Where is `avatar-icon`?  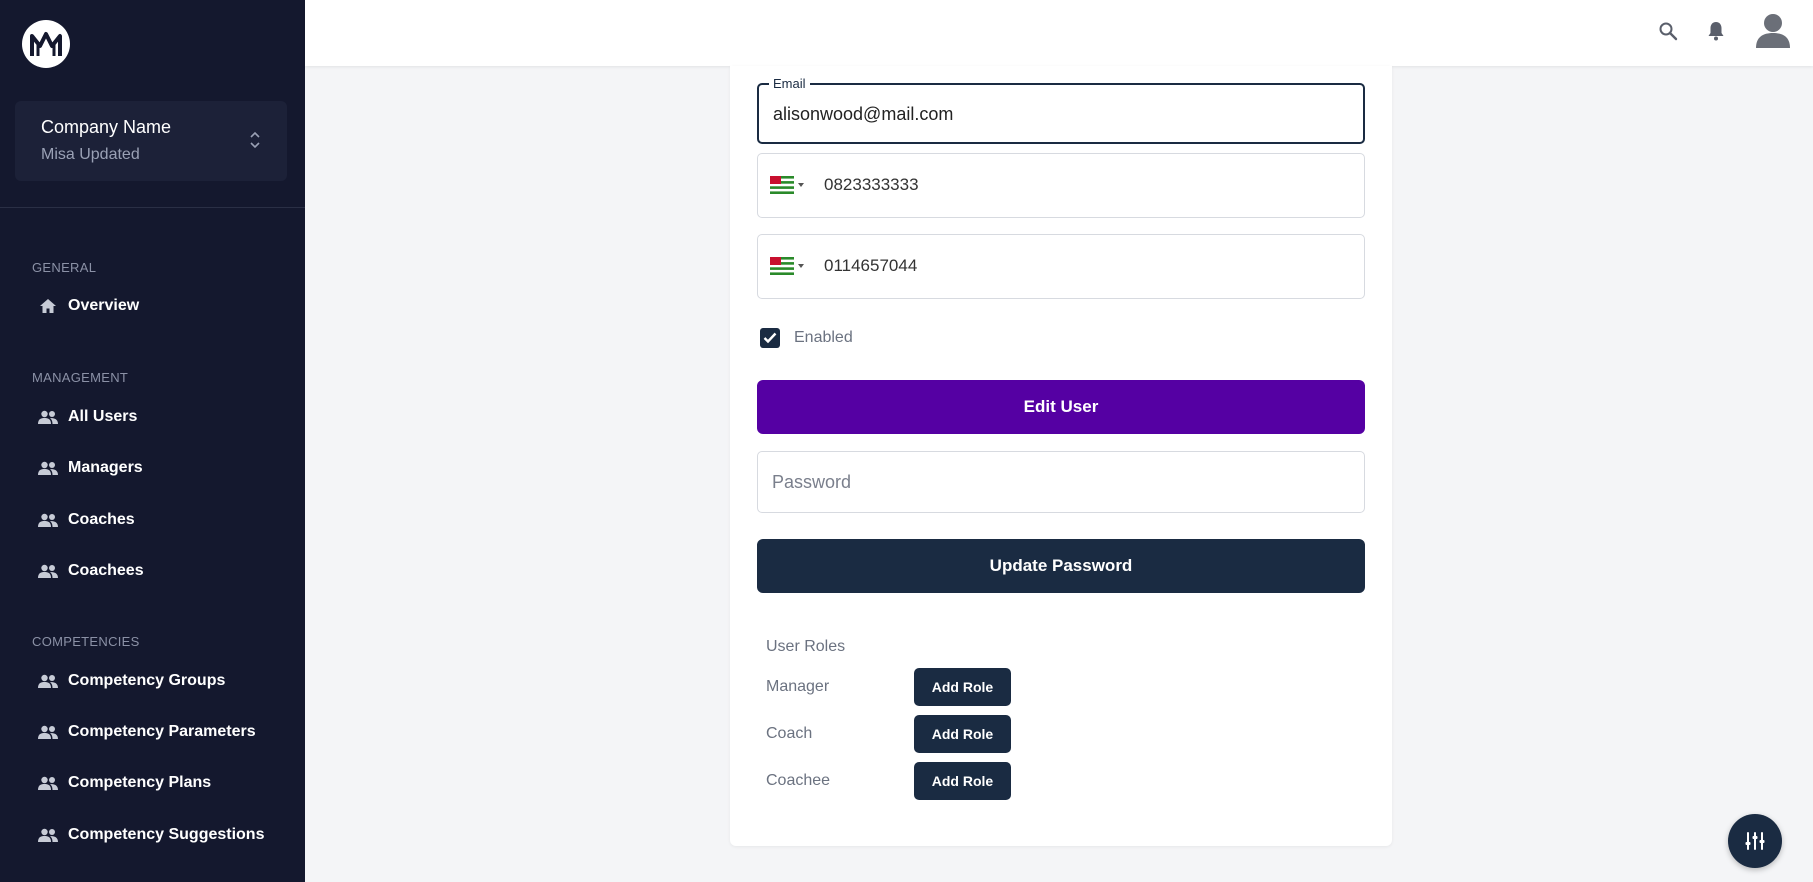 avatar-icon is located at coordinates (1773, 30).